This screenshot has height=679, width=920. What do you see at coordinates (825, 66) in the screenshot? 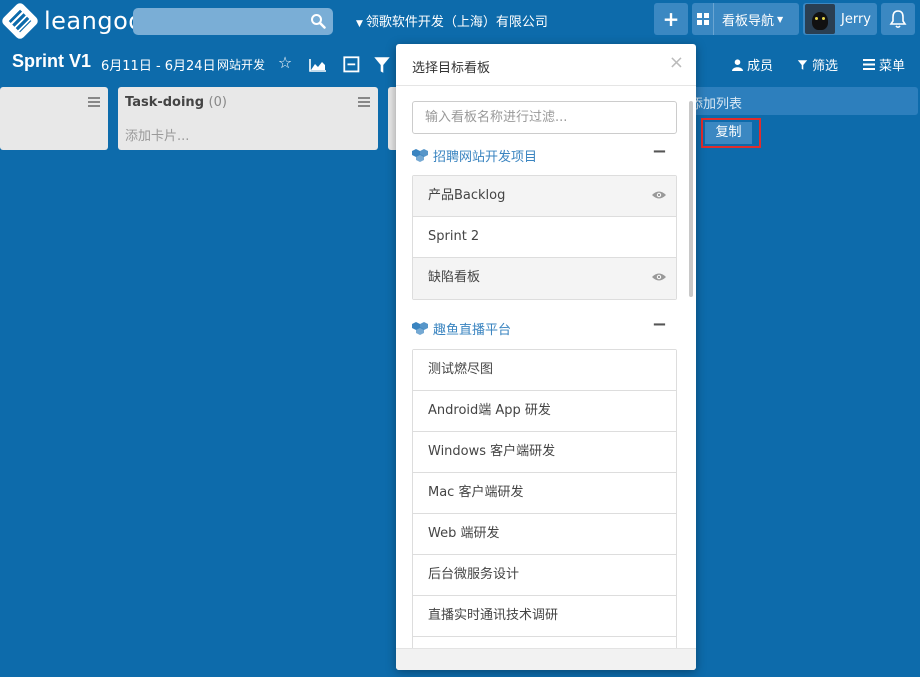
I see `filter-label: 筛选` at bounding box center [825, 66].